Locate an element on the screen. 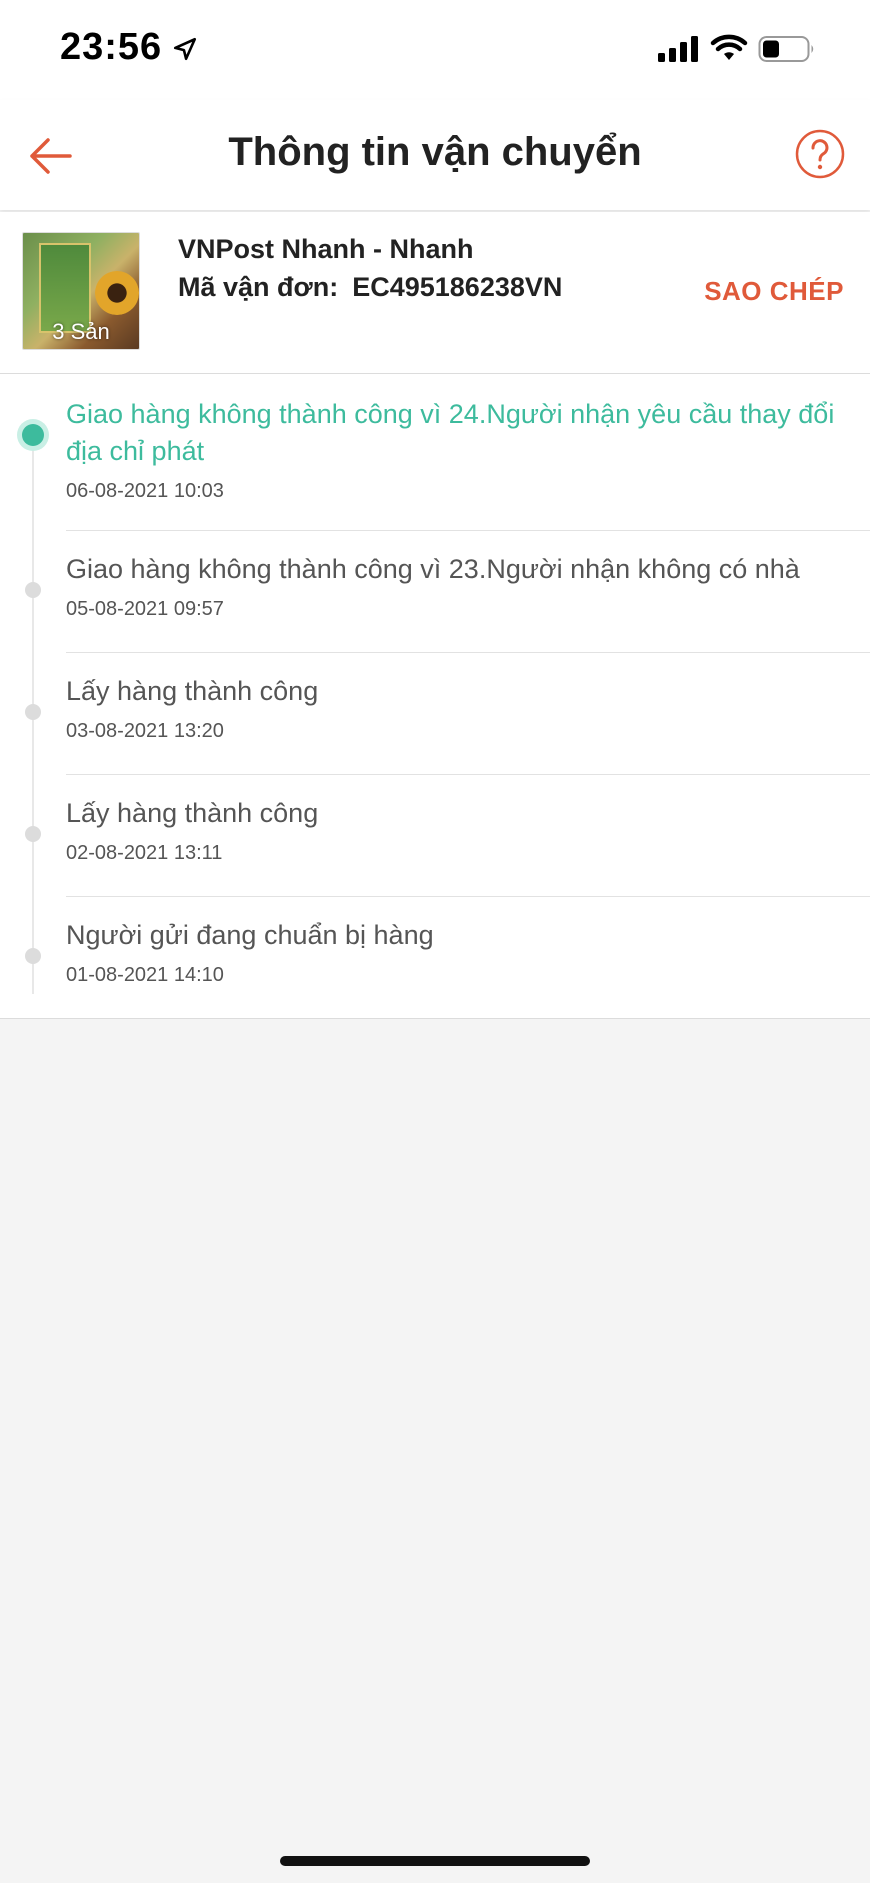  page-title: Thông tin vận chuyển is located at coordinates (435, 152).